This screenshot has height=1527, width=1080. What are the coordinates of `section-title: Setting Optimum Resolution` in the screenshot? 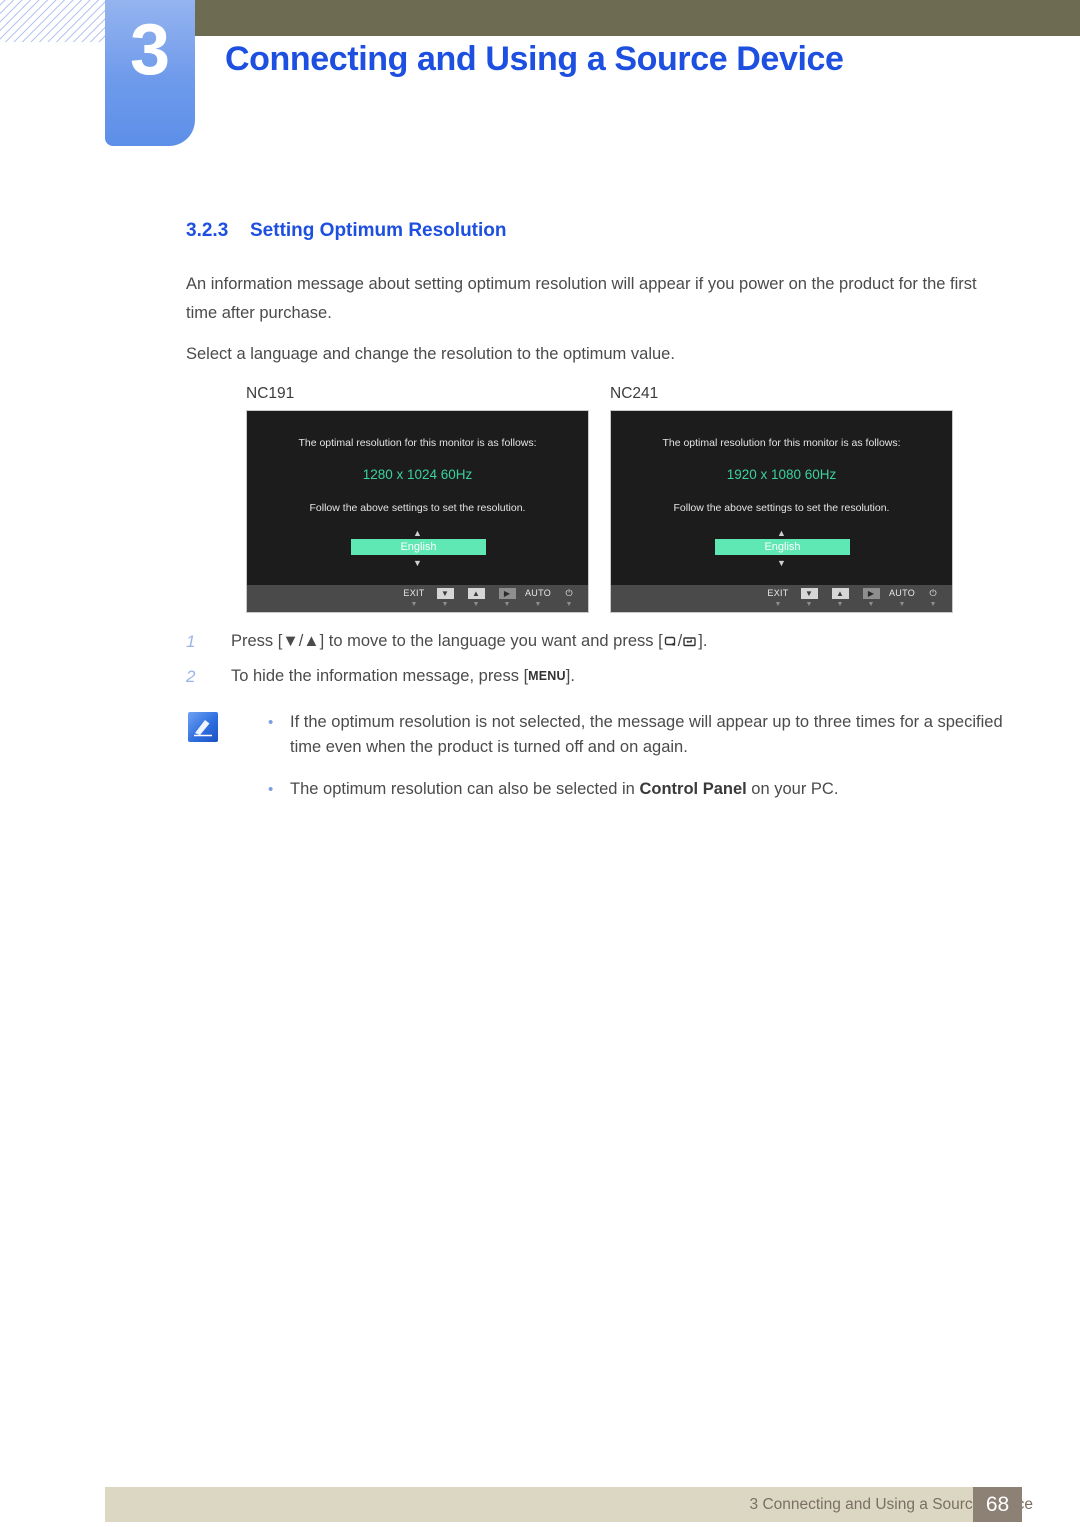 It's located at (378, 230).